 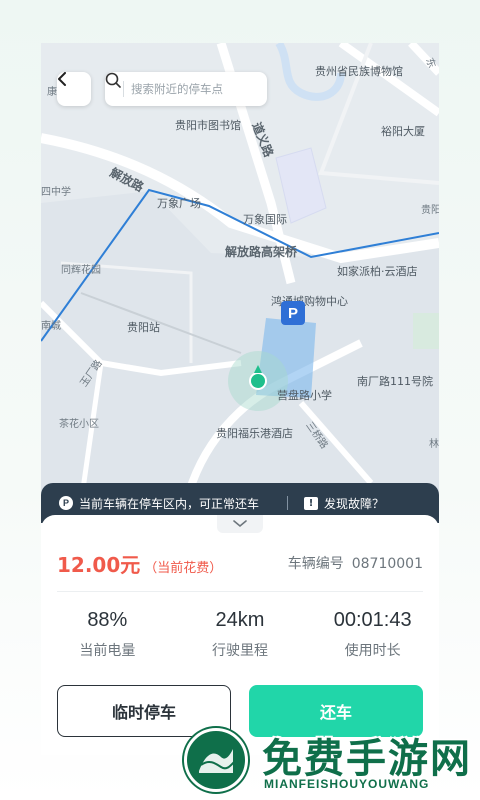 What do you see at coordinates (62, 79) in the screenshot?
I see `chevron-left-icon` at bounding box center [62, 79].